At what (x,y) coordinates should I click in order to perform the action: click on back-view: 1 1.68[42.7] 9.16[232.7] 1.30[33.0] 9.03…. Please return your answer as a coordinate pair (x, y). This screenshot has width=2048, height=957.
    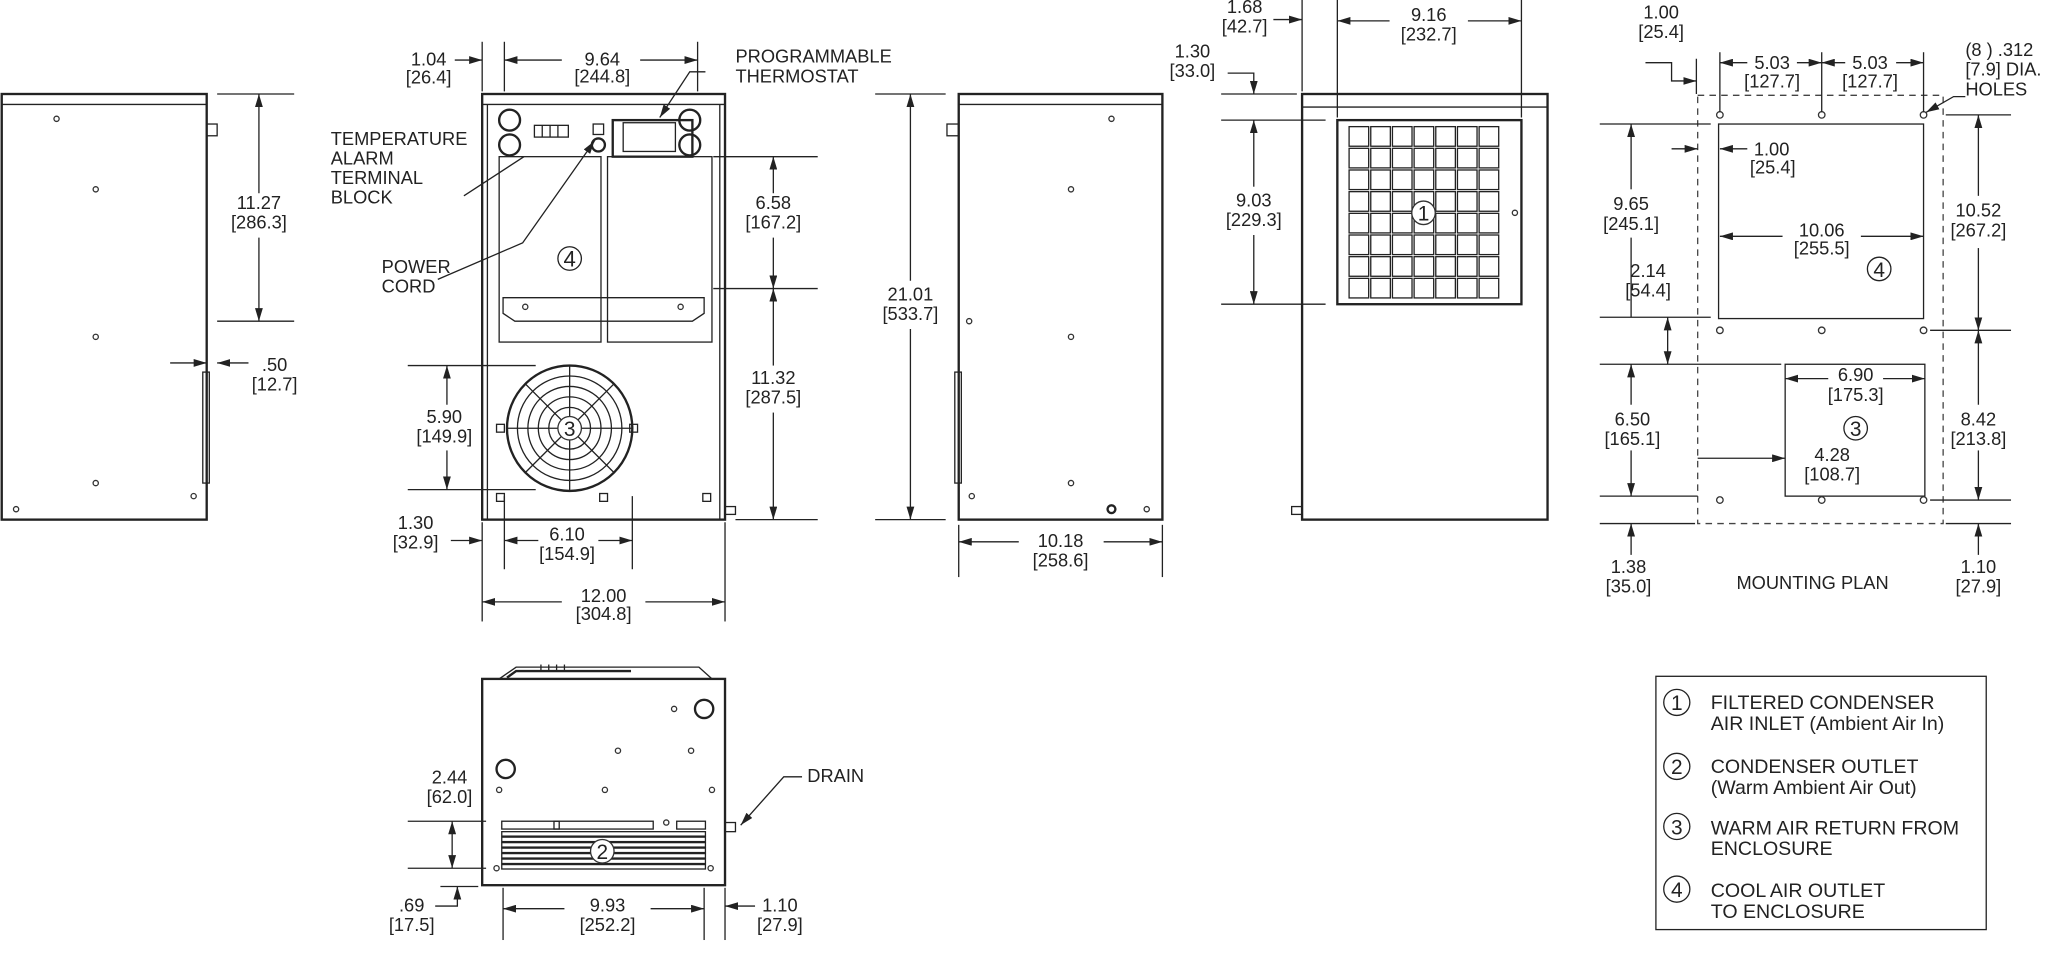
    Looking at the image, I should click on (1359, 260).